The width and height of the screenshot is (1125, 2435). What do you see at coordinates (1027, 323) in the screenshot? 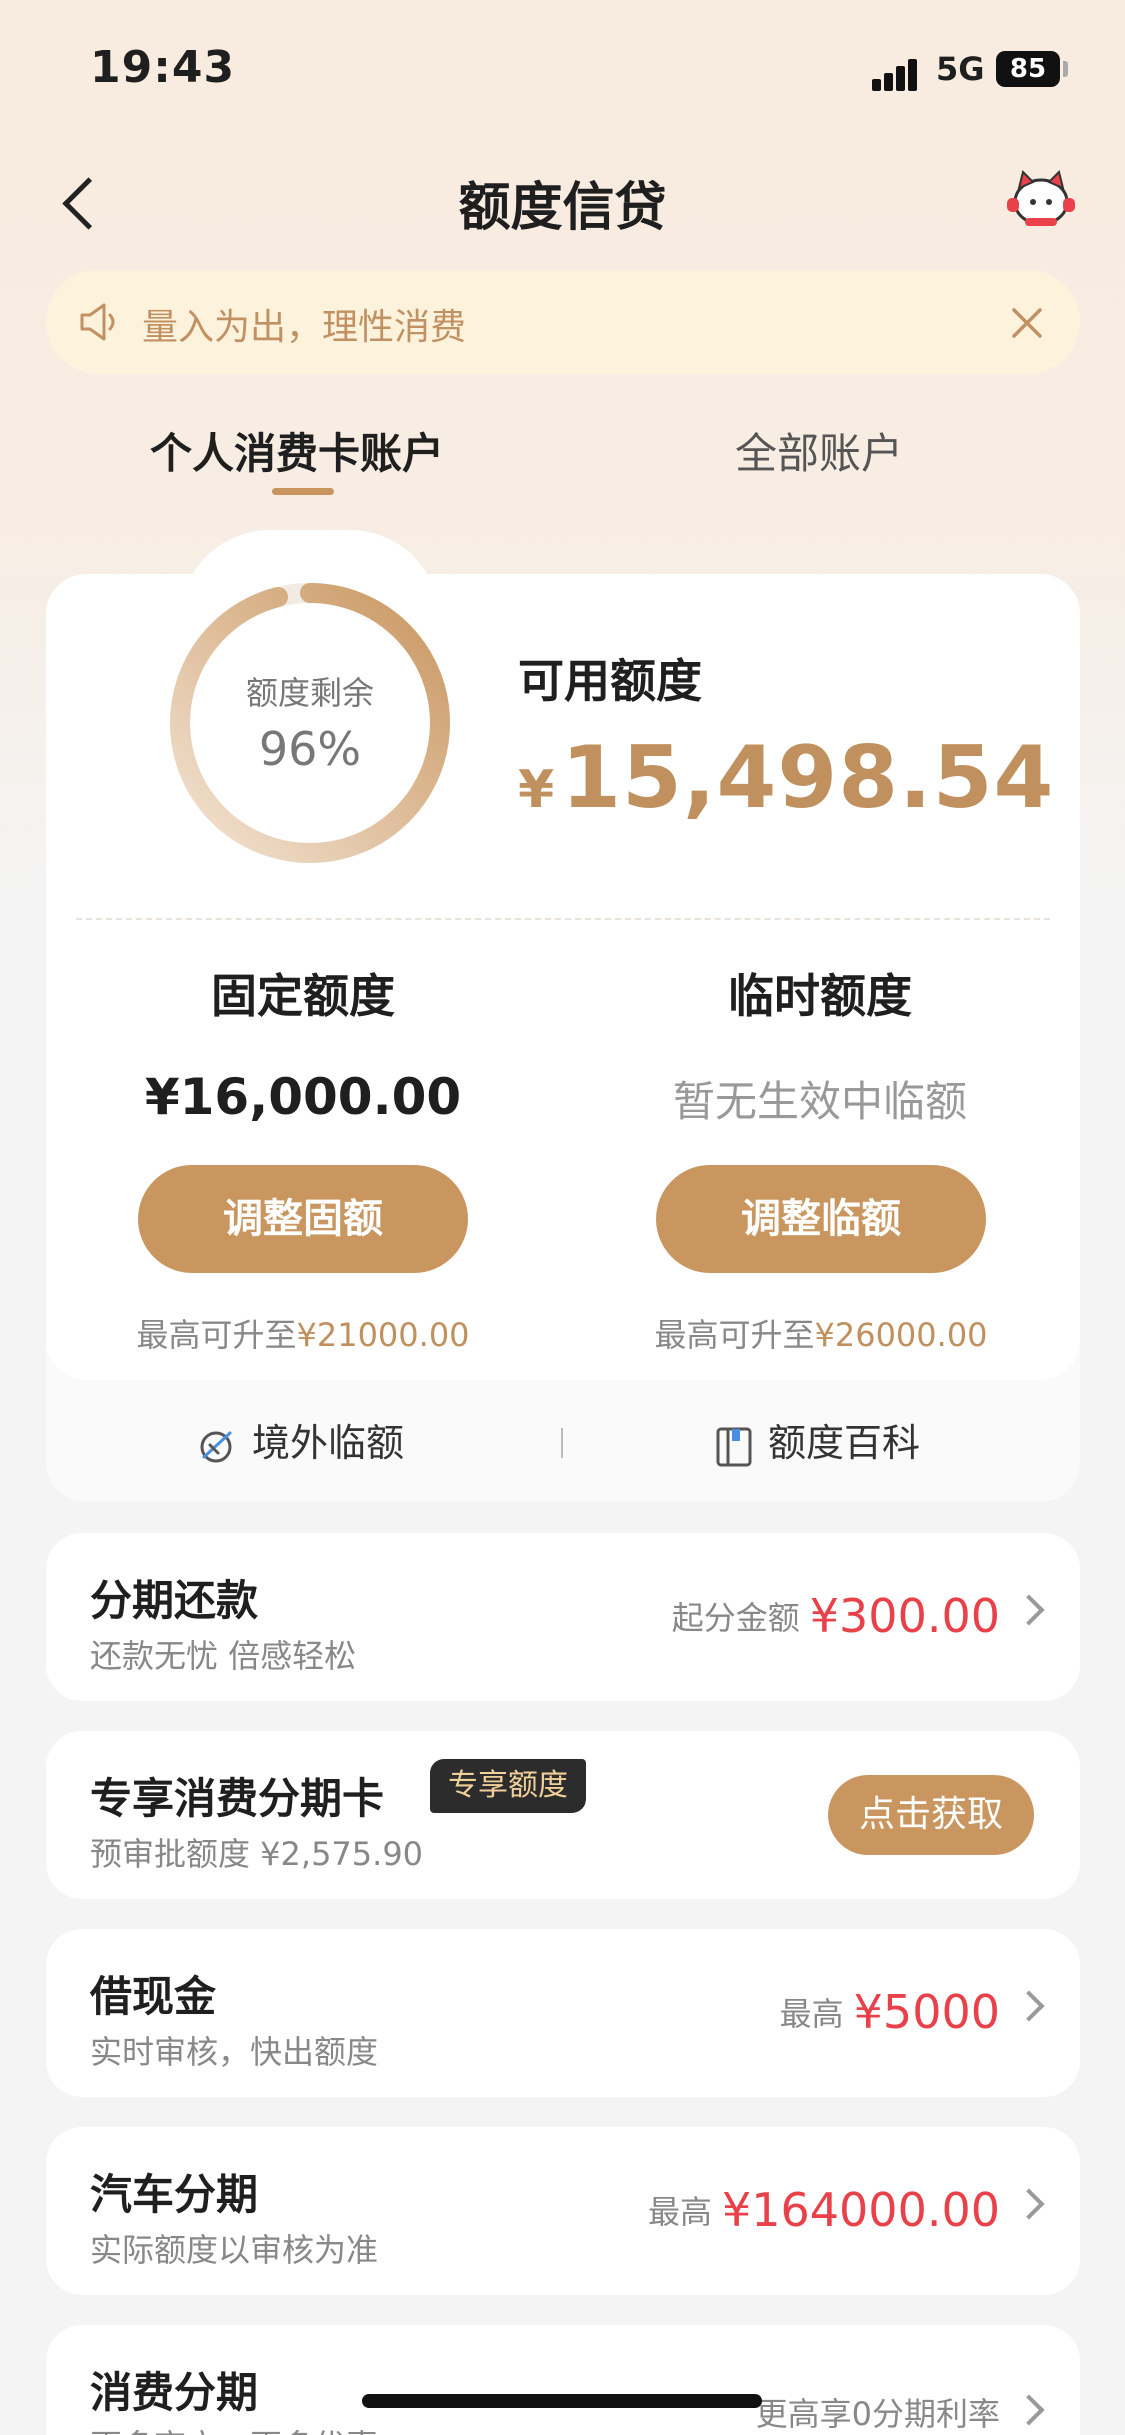
I see `close-icon` at bounding box center [1027, 323].